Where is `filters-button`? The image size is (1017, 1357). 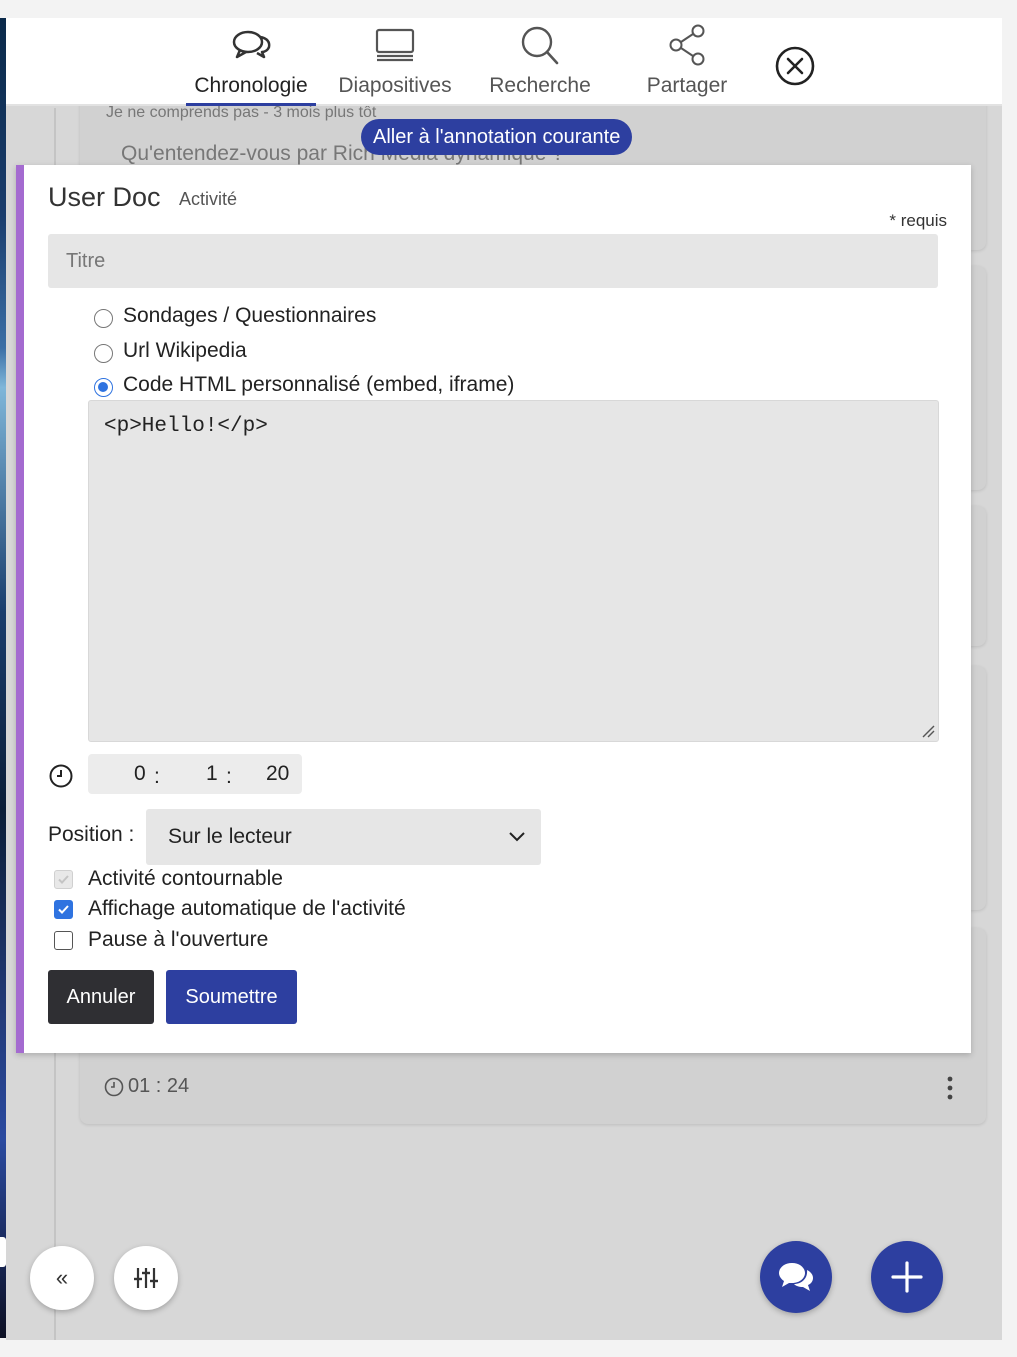
filters-button is located at coordinates (146, 1278).